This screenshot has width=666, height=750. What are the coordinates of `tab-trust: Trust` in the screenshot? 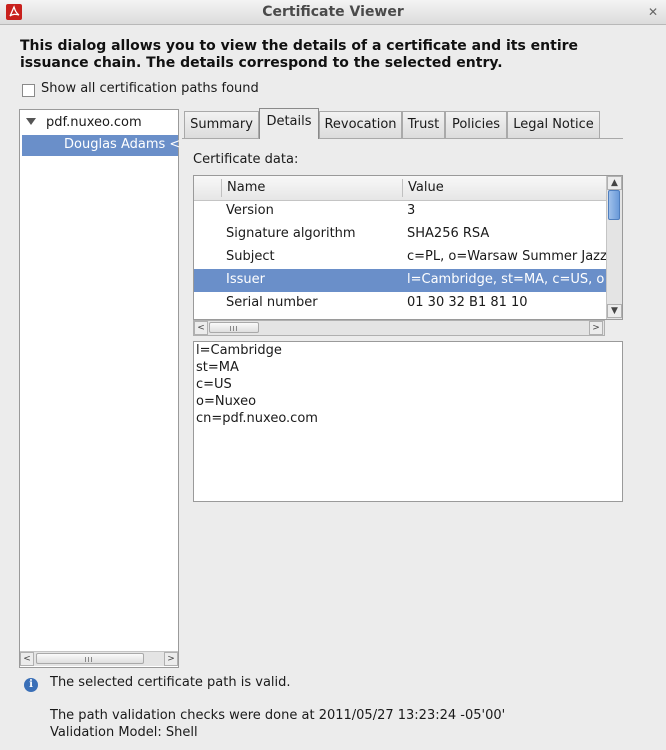 It's located at (423, 124).